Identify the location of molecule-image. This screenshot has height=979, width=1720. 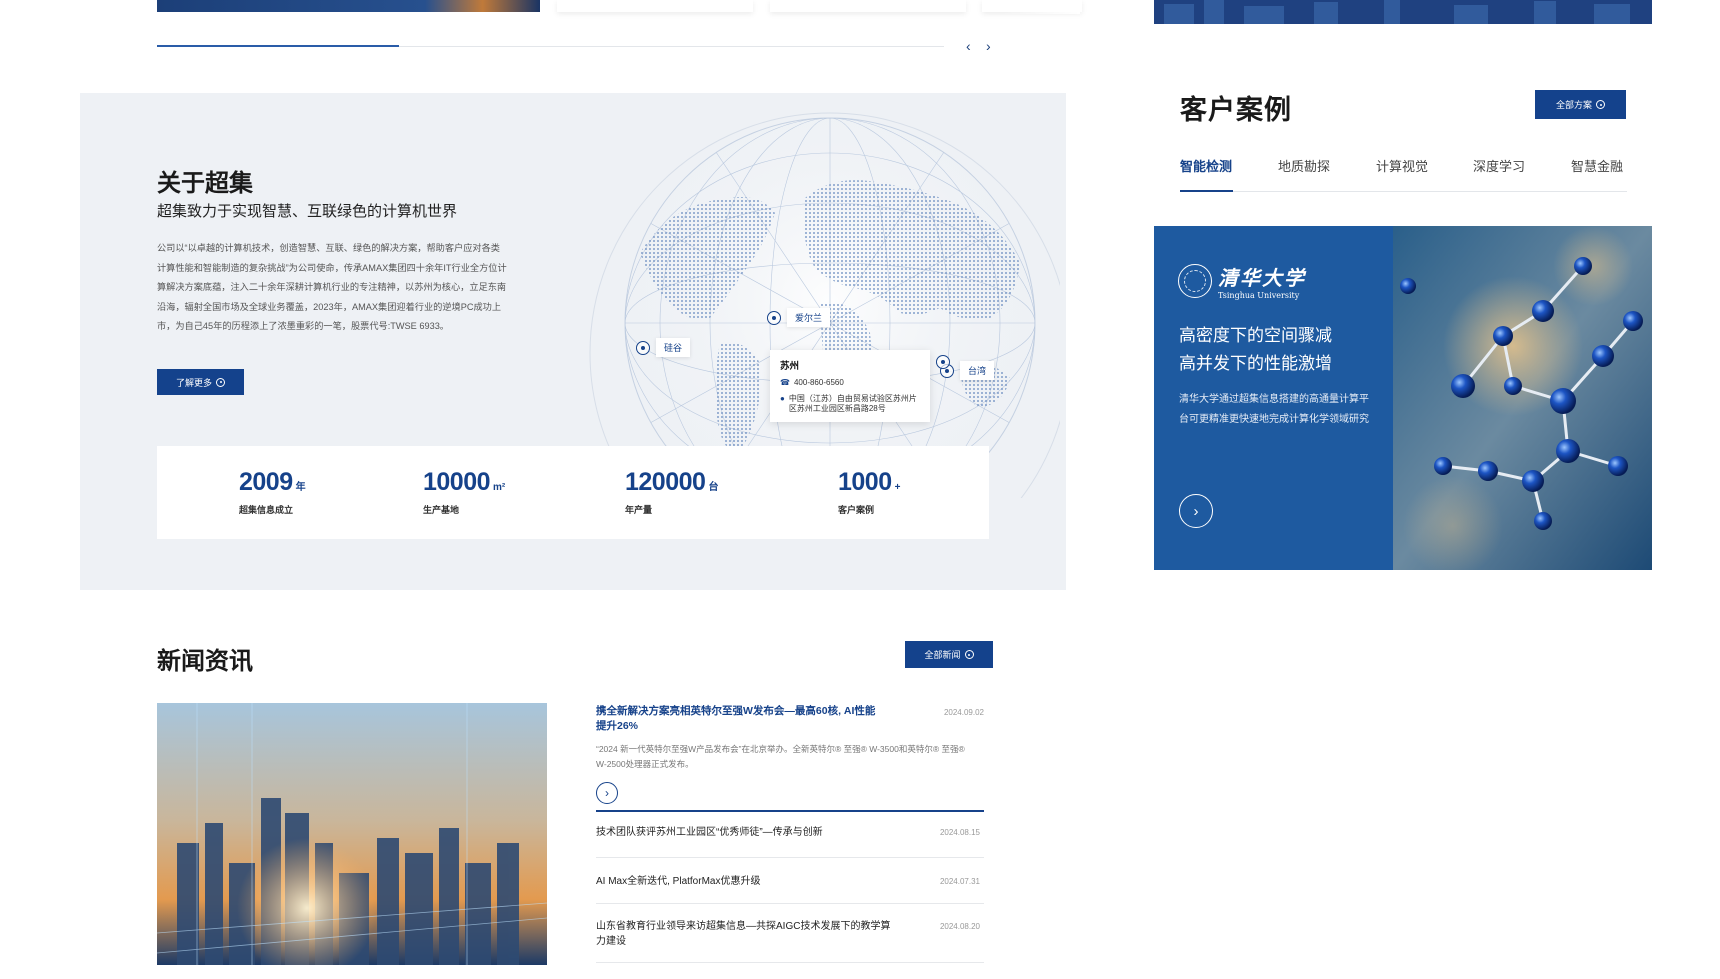
(1522, 398).